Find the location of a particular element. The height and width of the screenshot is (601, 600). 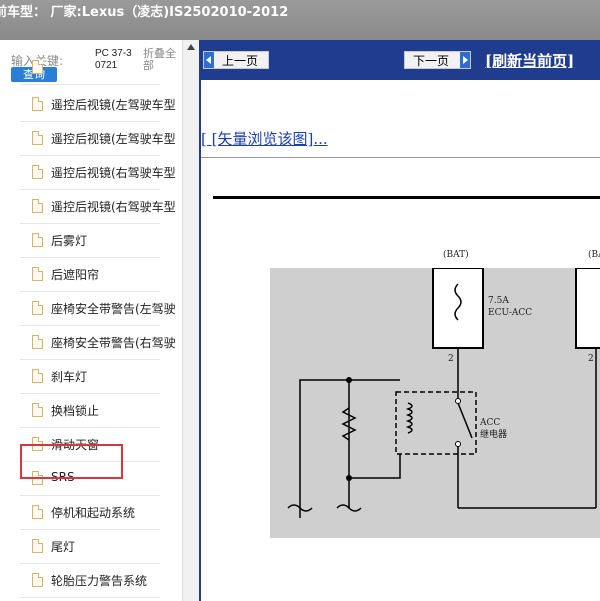

divider-line is located at coordinates (400, 157).